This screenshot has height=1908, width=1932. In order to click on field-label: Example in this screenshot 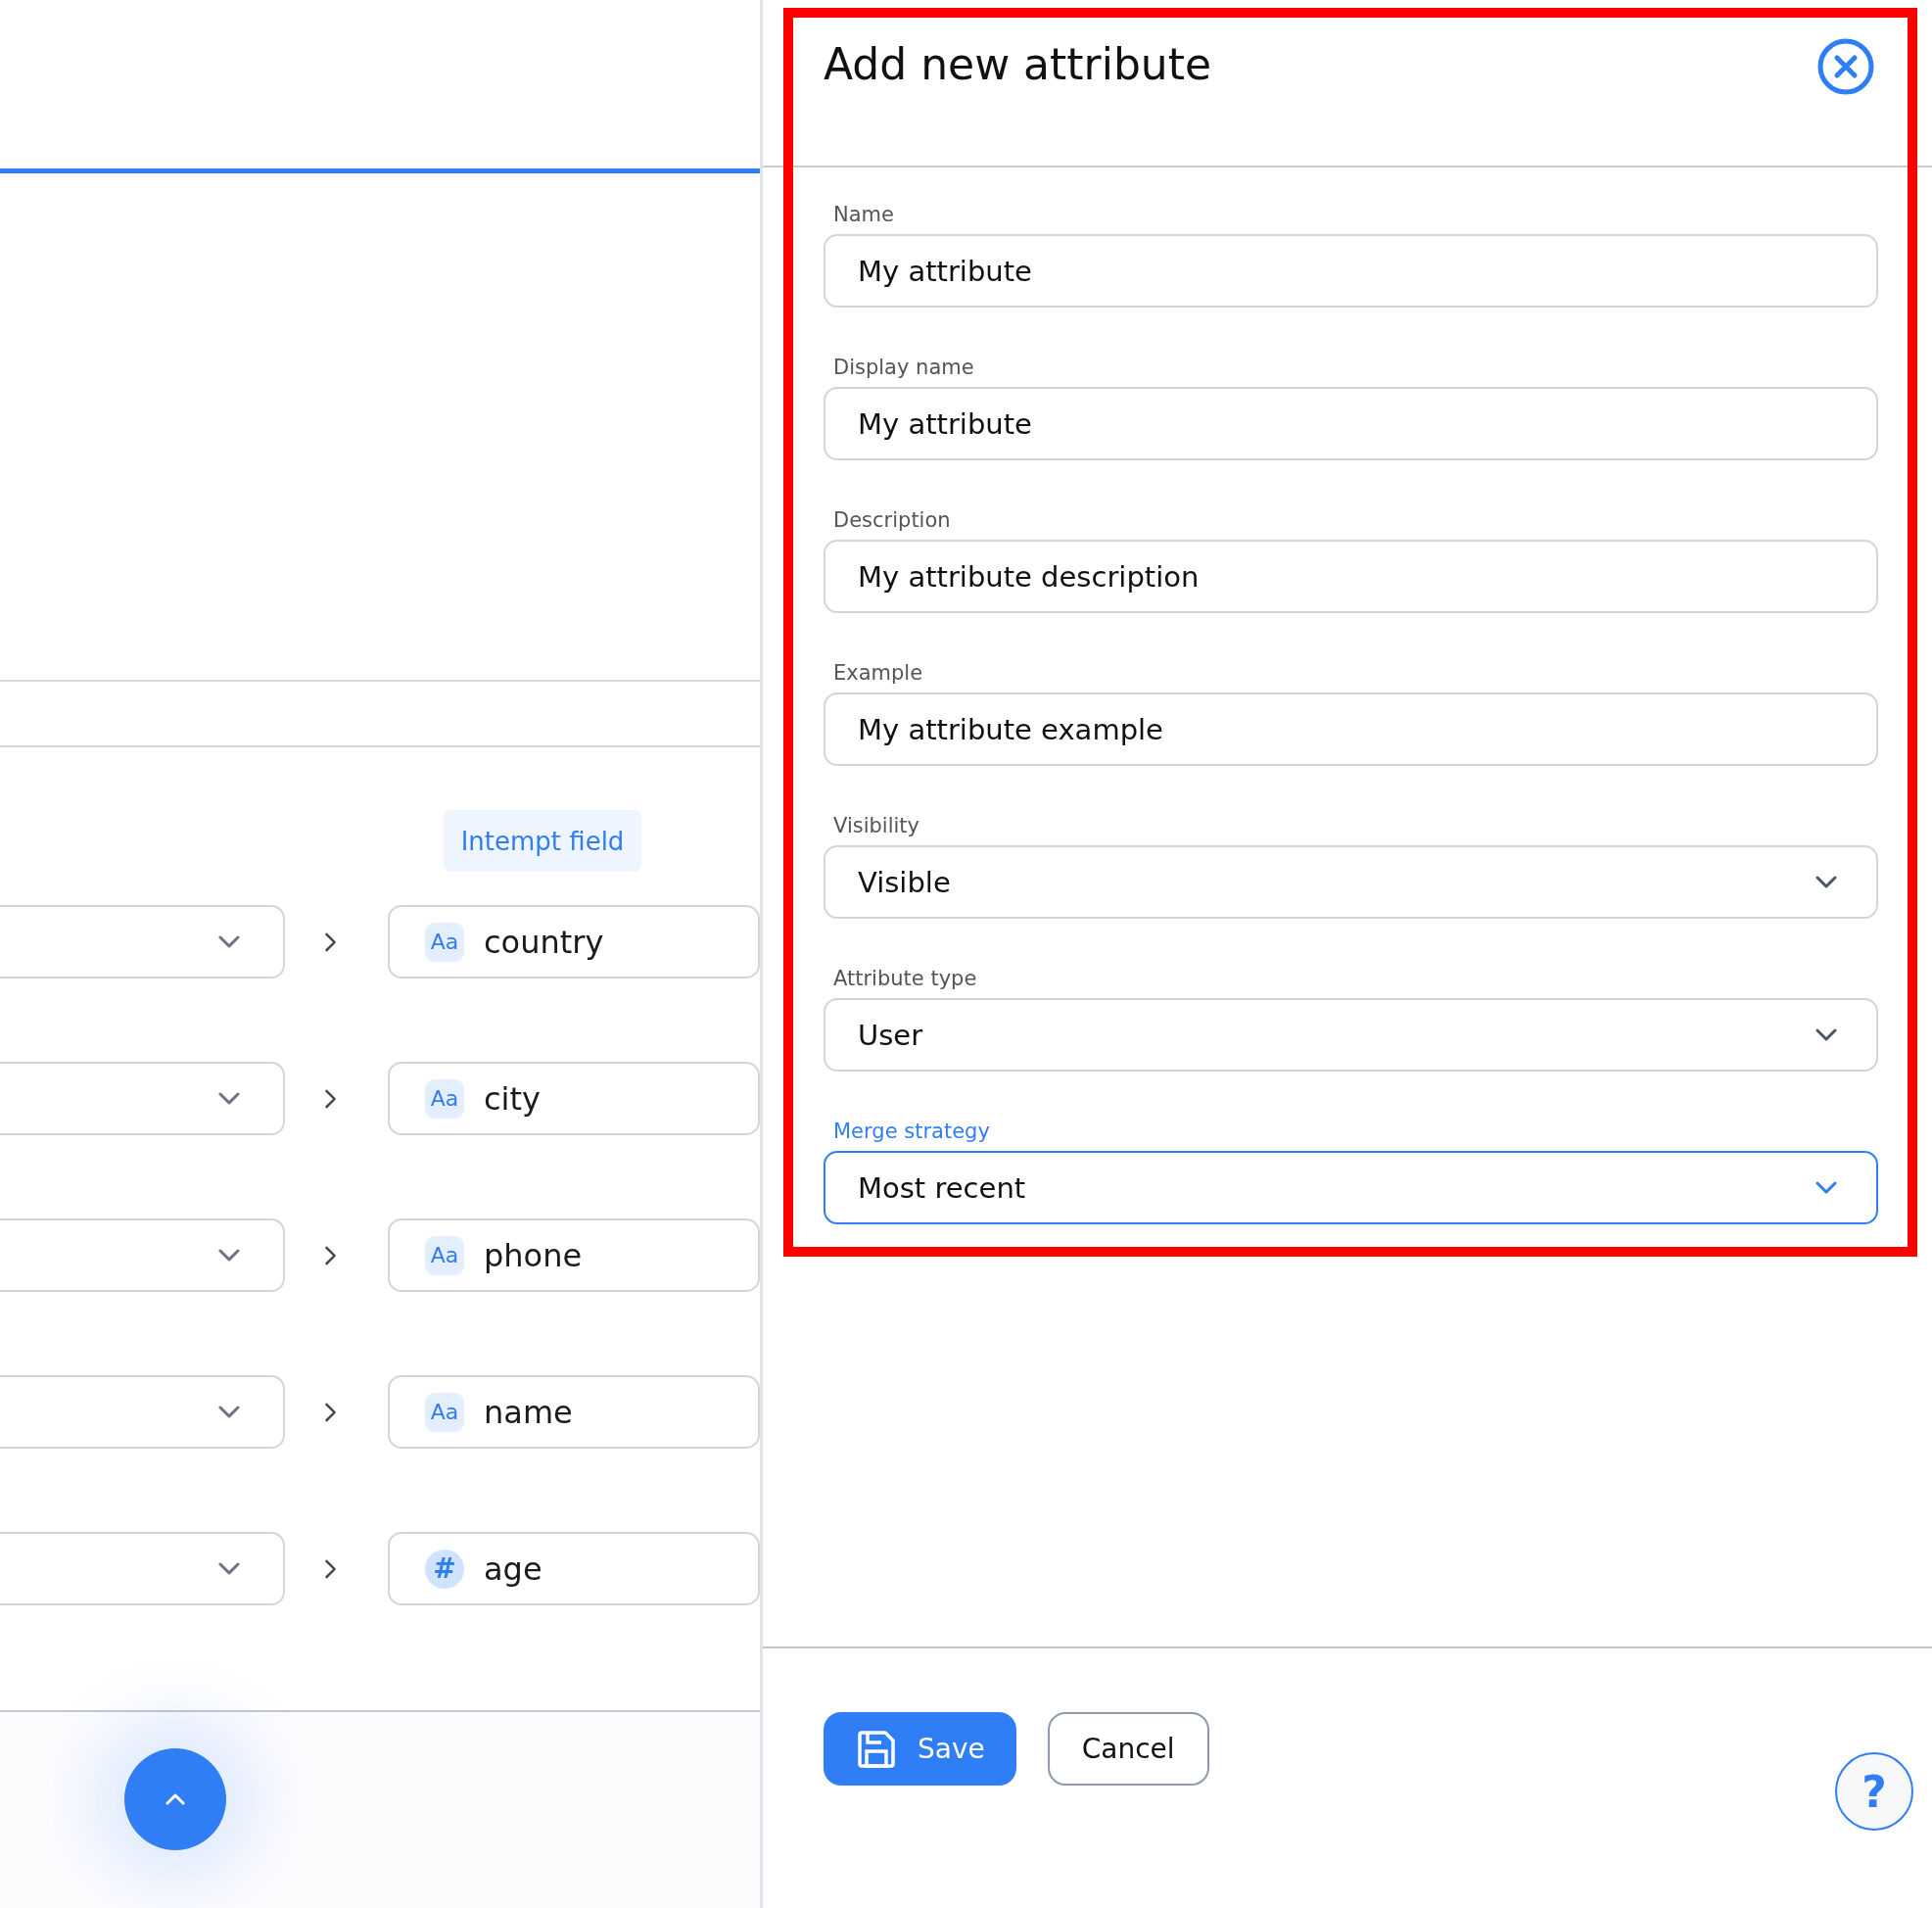, I will do `click(879, 673)`.